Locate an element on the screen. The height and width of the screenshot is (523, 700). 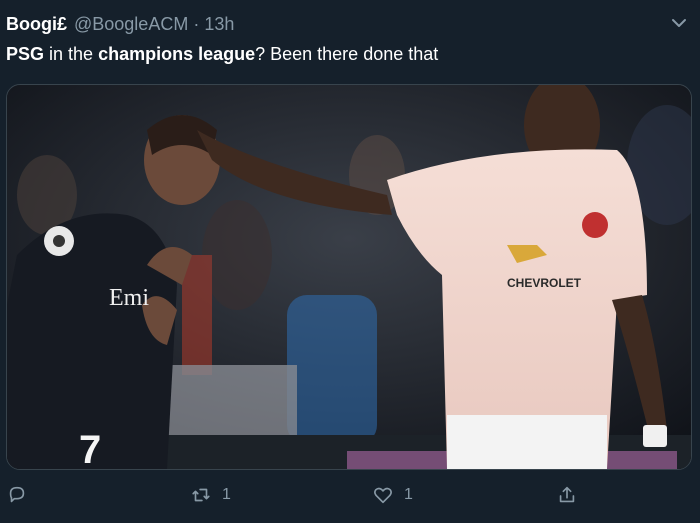
tweet-text-part: in the is located at coordinates (71, 54).